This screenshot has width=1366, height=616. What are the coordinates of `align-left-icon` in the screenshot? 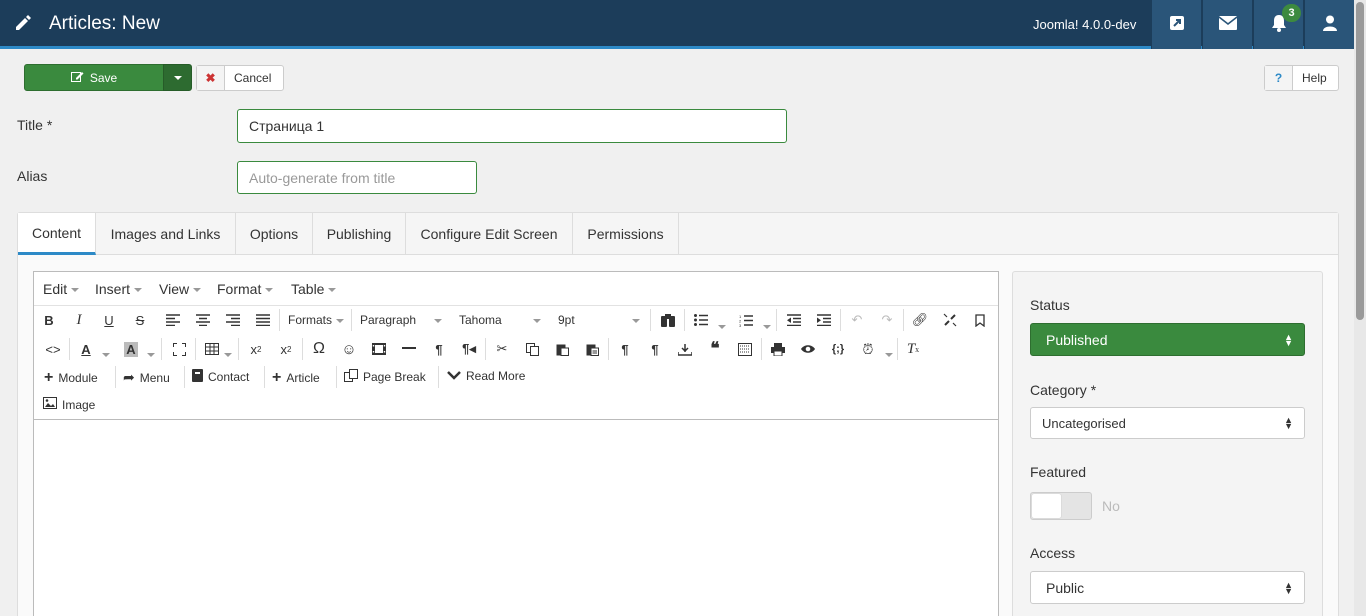 It's located at (173, 320).